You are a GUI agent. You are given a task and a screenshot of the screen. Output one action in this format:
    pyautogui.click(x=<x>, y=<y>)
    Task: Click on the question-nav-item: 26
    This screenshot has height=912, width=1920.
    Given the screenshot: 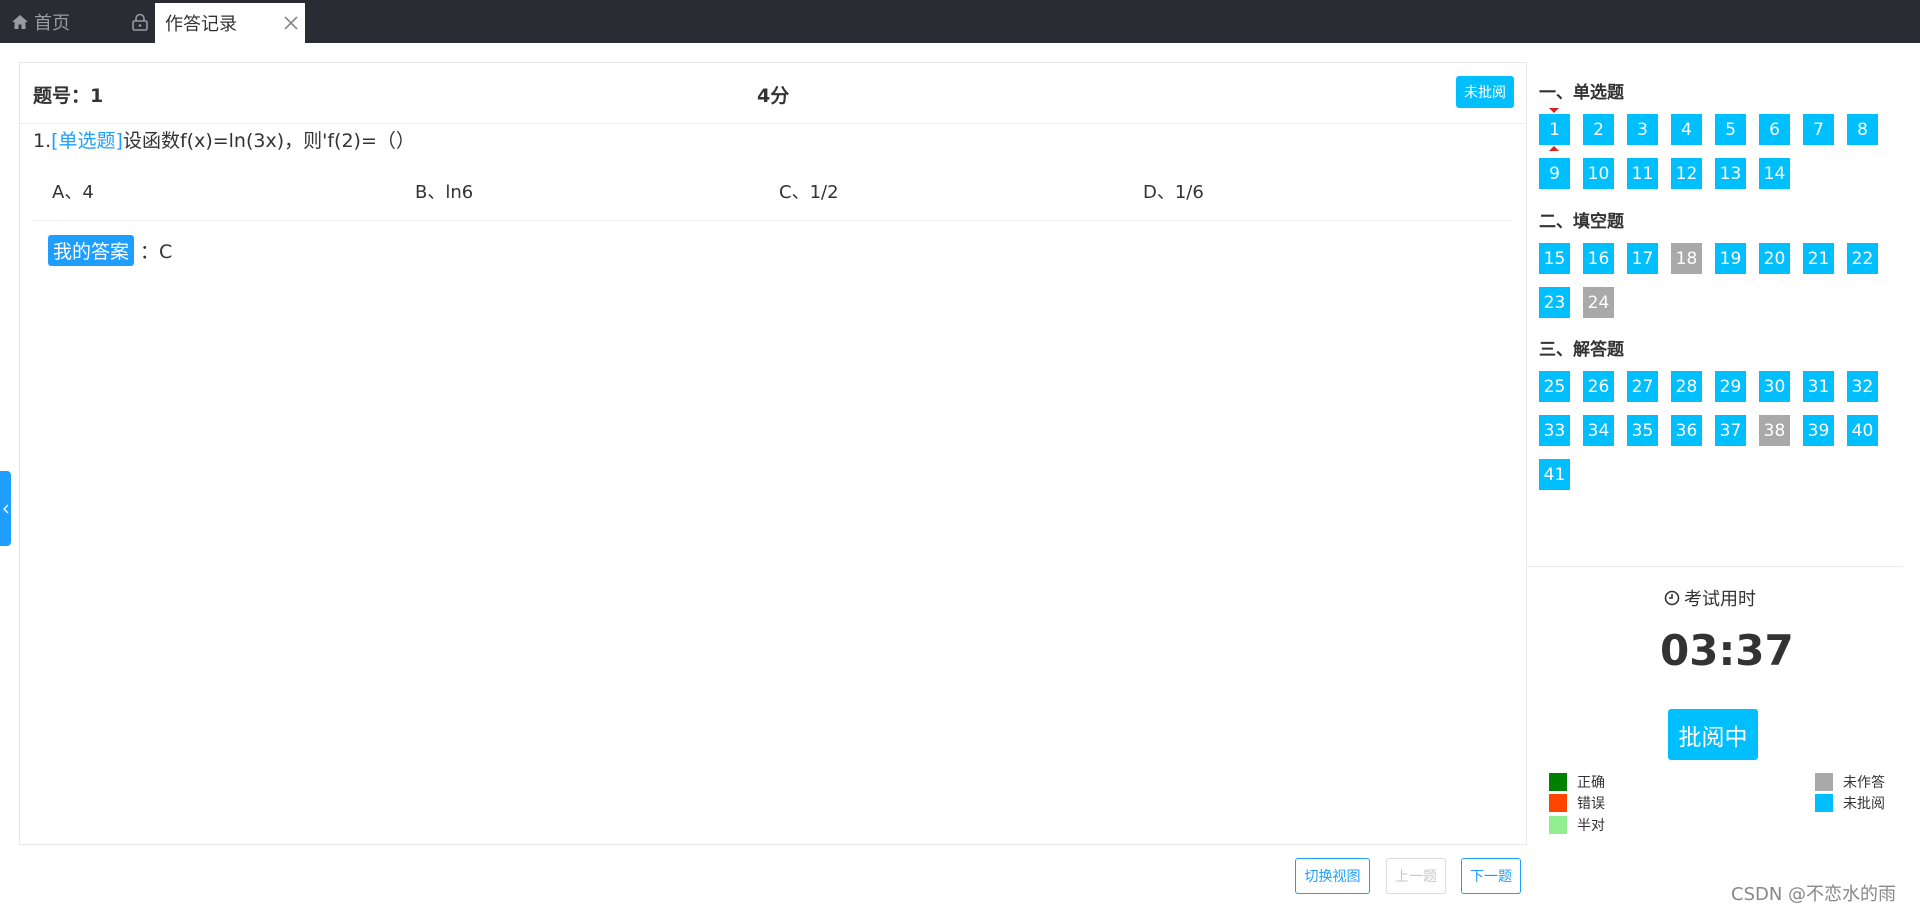 What is the action you would take?
    pyautogui.click(x=1598, y=386)
    